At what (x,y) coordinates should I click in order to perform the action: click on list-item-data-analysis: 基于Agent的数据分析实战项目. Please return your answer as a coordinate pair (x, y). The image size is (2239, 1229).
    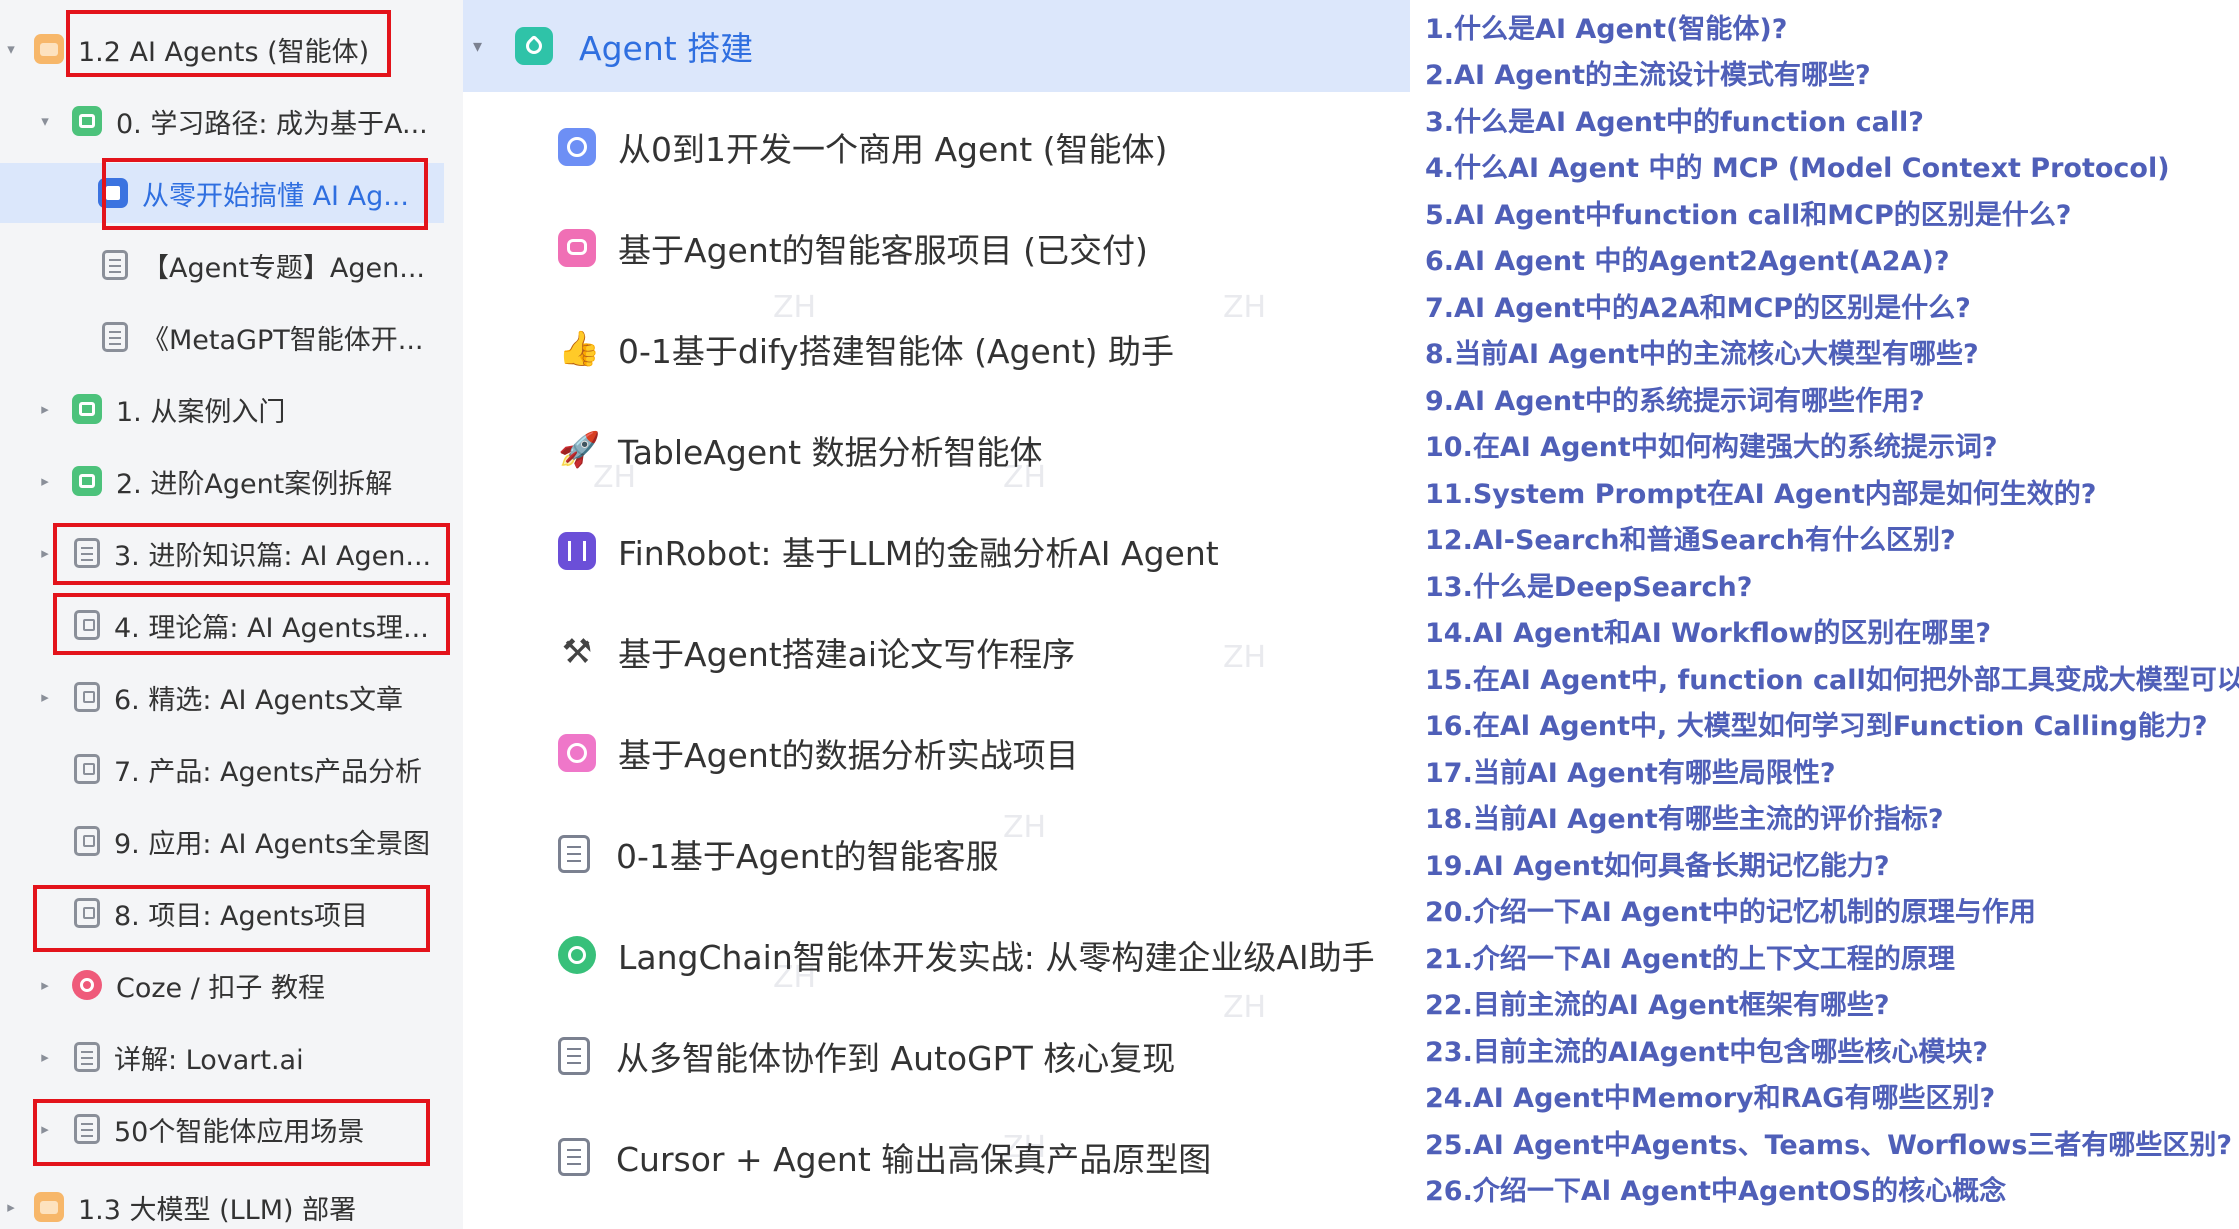
    Looking at the image, I should click on (983, 753).